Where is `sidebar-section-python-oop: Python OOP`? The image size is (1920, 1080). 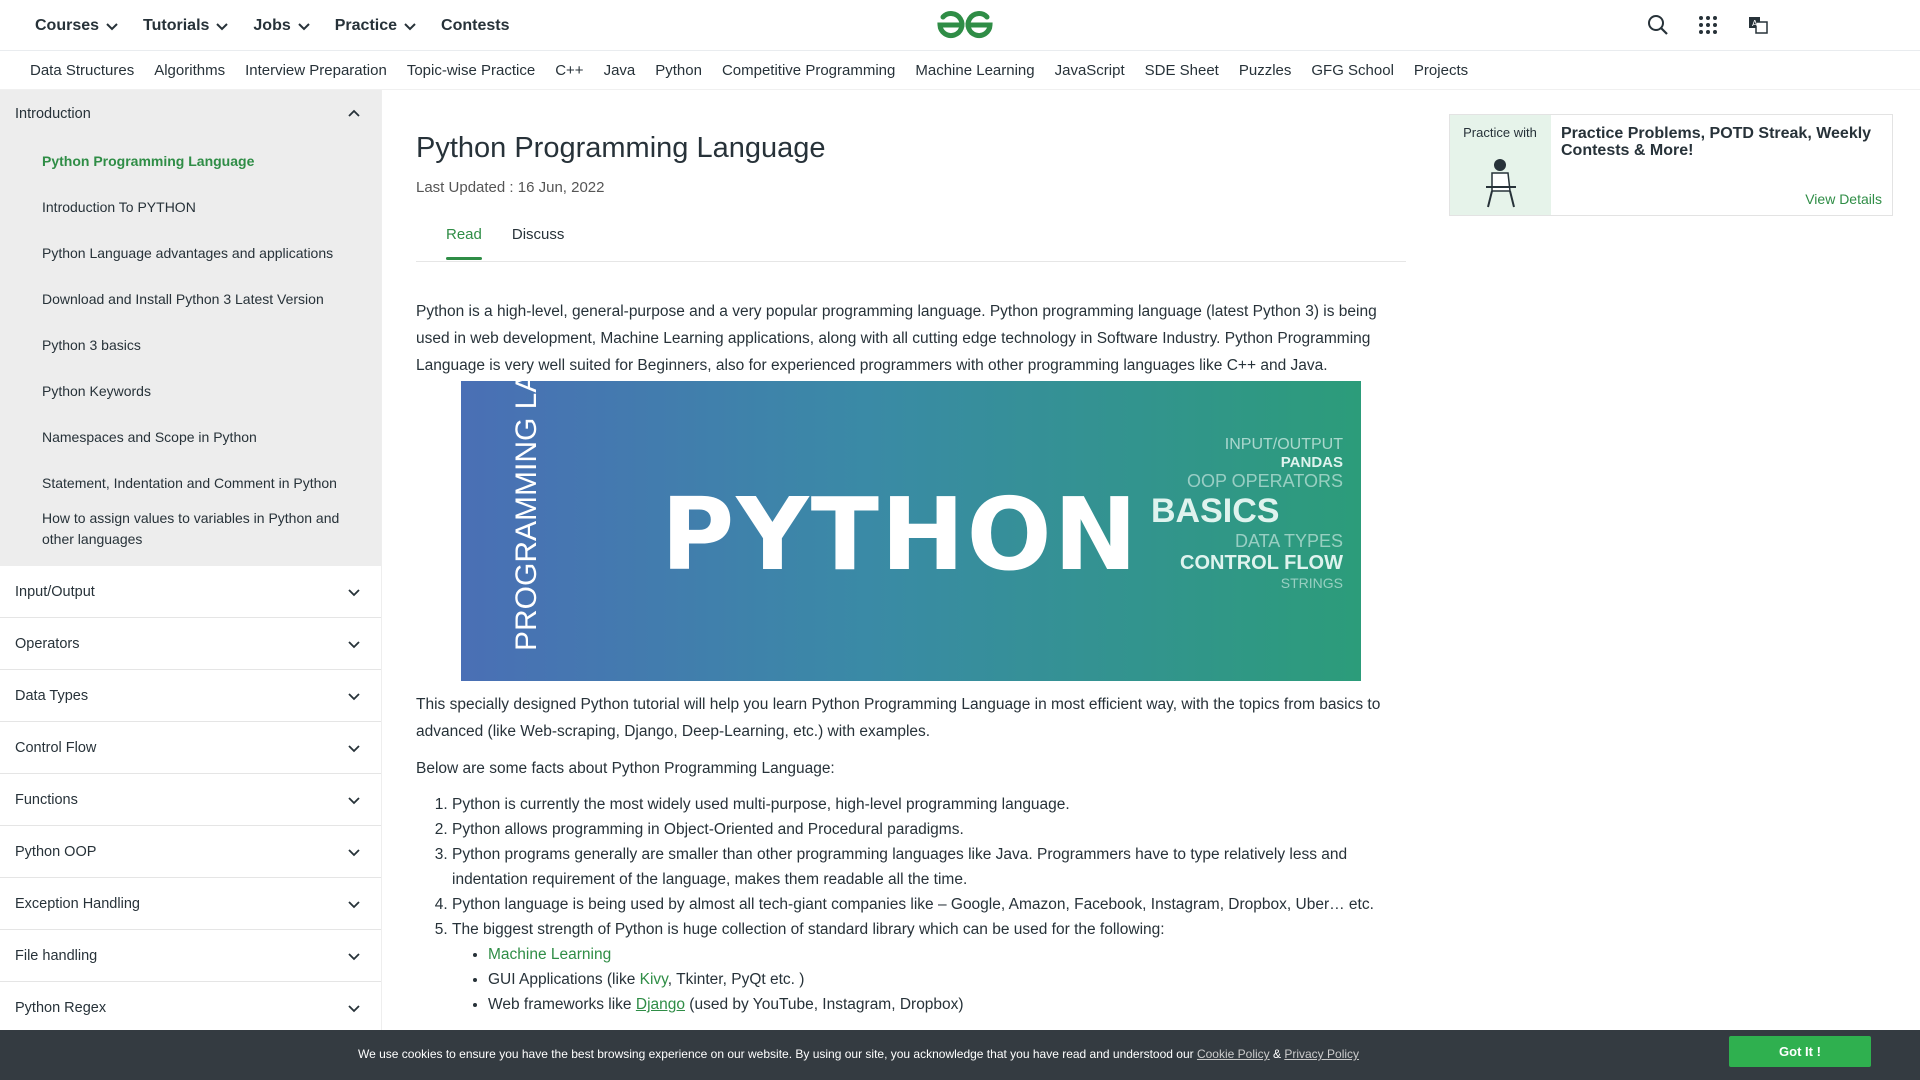 sidebar-section-python-oop: Python OOP is located at coordinates (190, 852).